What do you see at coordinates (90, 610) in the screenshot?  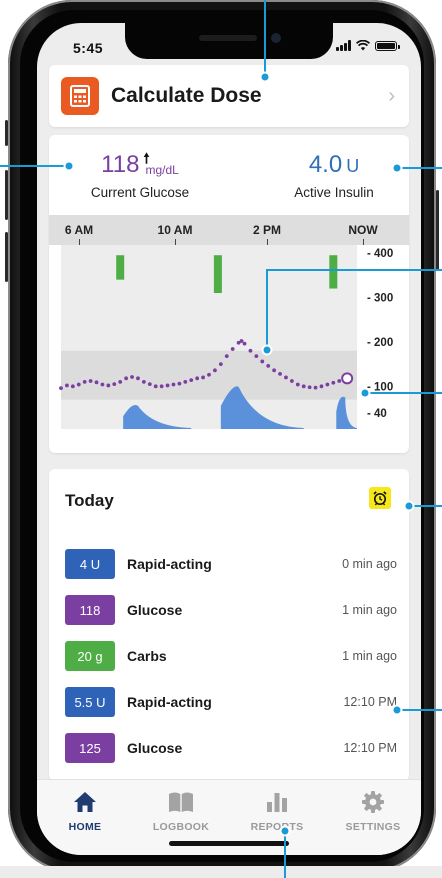 I see `log-badge: 118` at bounding box center [90, 610].